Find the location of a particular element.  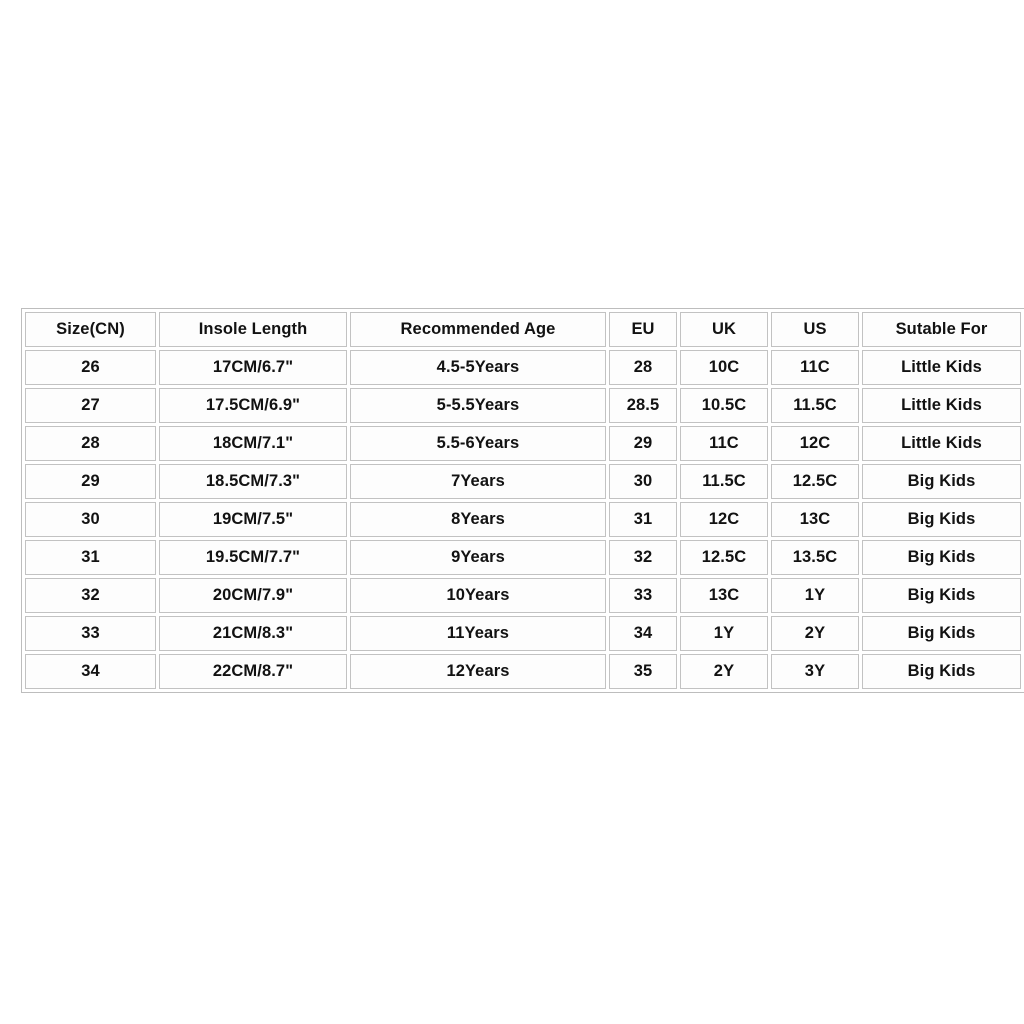

cell-insole-length: 20CM/7.9" is located at coordinates (253, 595).